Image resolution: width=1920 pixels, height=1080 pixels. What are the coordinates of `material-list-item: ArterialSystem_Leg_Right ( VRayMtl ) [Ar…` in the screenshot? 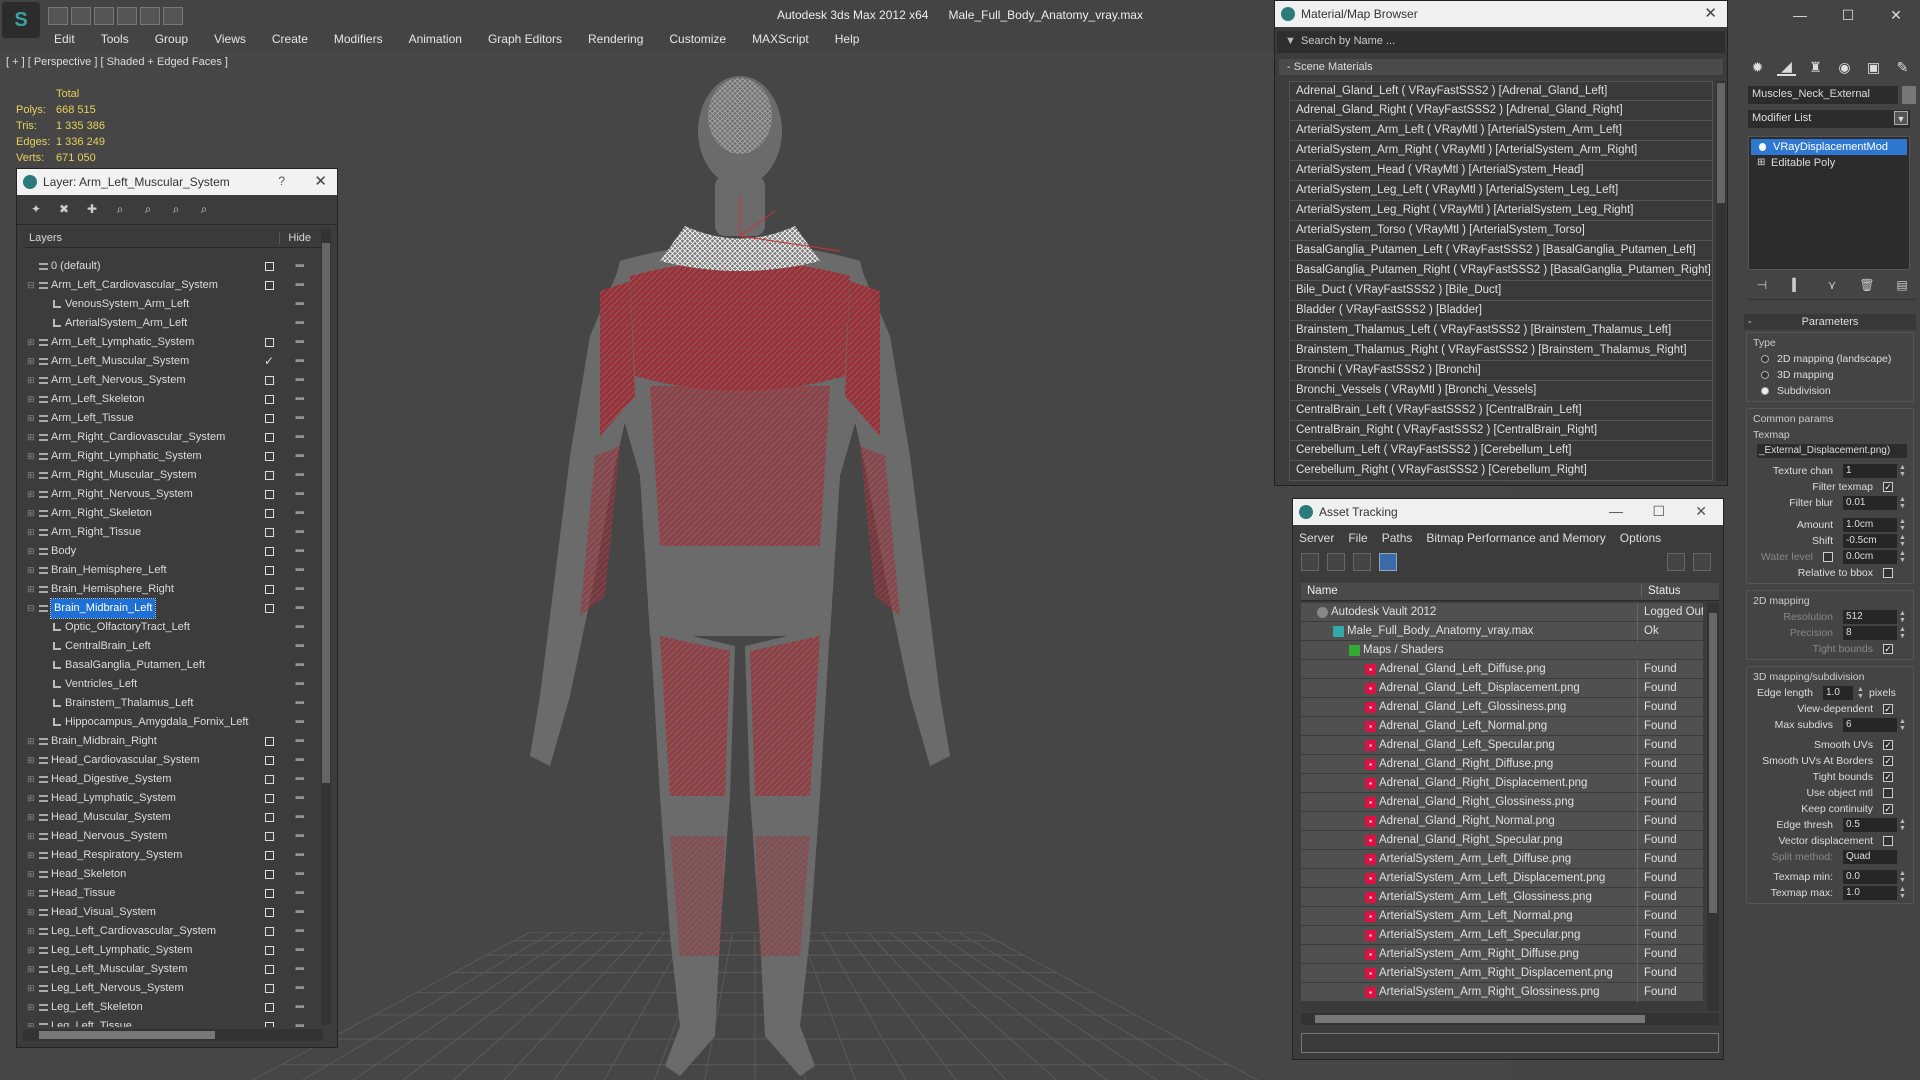 It's located at (1501, 211).